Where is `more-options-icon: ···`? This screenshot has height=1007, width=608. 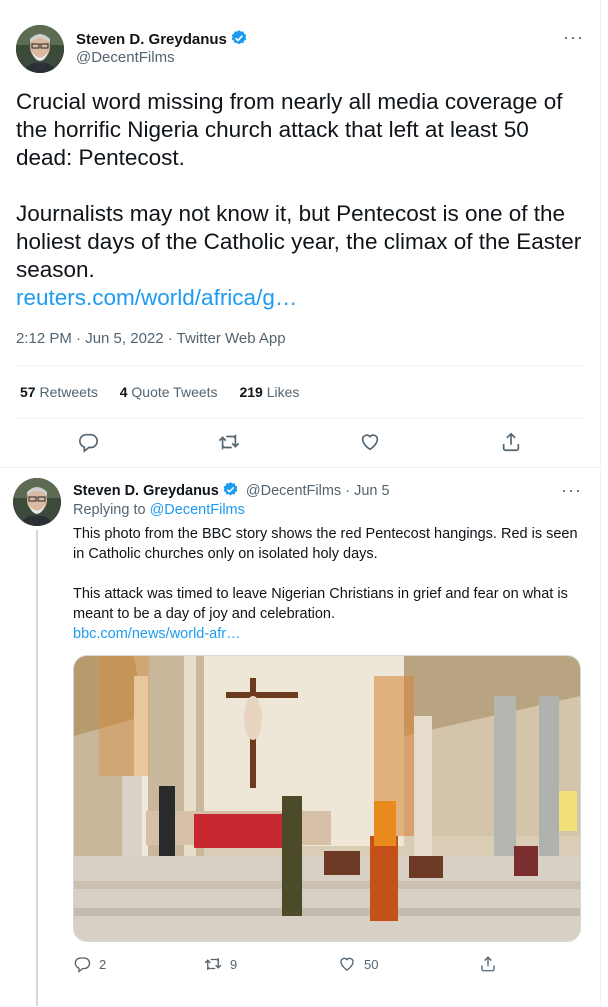 more-options-icon: ··· is located at coordinates (573, 37).